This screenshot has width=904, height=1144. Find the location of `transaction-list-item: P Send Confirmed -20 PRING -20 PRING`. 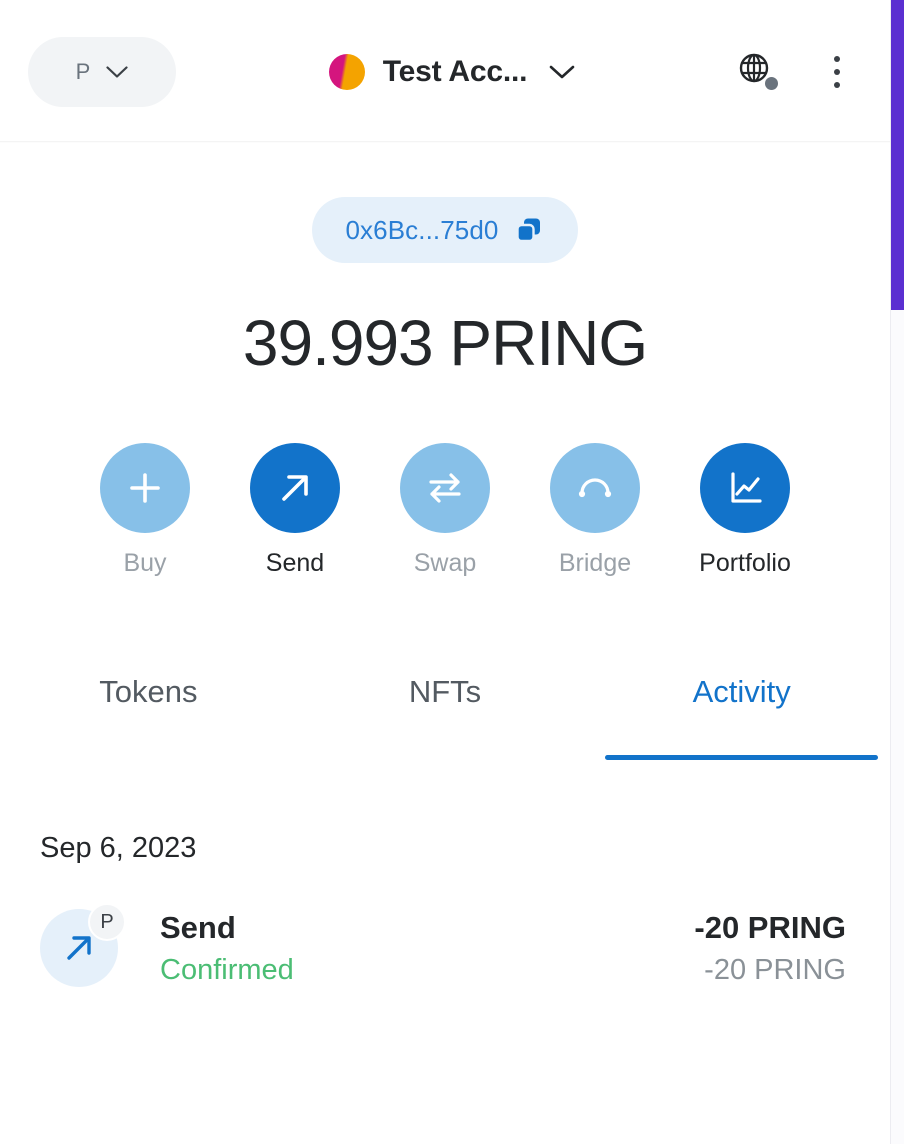

transaction-list-item: P Send Confirmed -20 PRING -20 PRING is located at coordinates (445, 945).